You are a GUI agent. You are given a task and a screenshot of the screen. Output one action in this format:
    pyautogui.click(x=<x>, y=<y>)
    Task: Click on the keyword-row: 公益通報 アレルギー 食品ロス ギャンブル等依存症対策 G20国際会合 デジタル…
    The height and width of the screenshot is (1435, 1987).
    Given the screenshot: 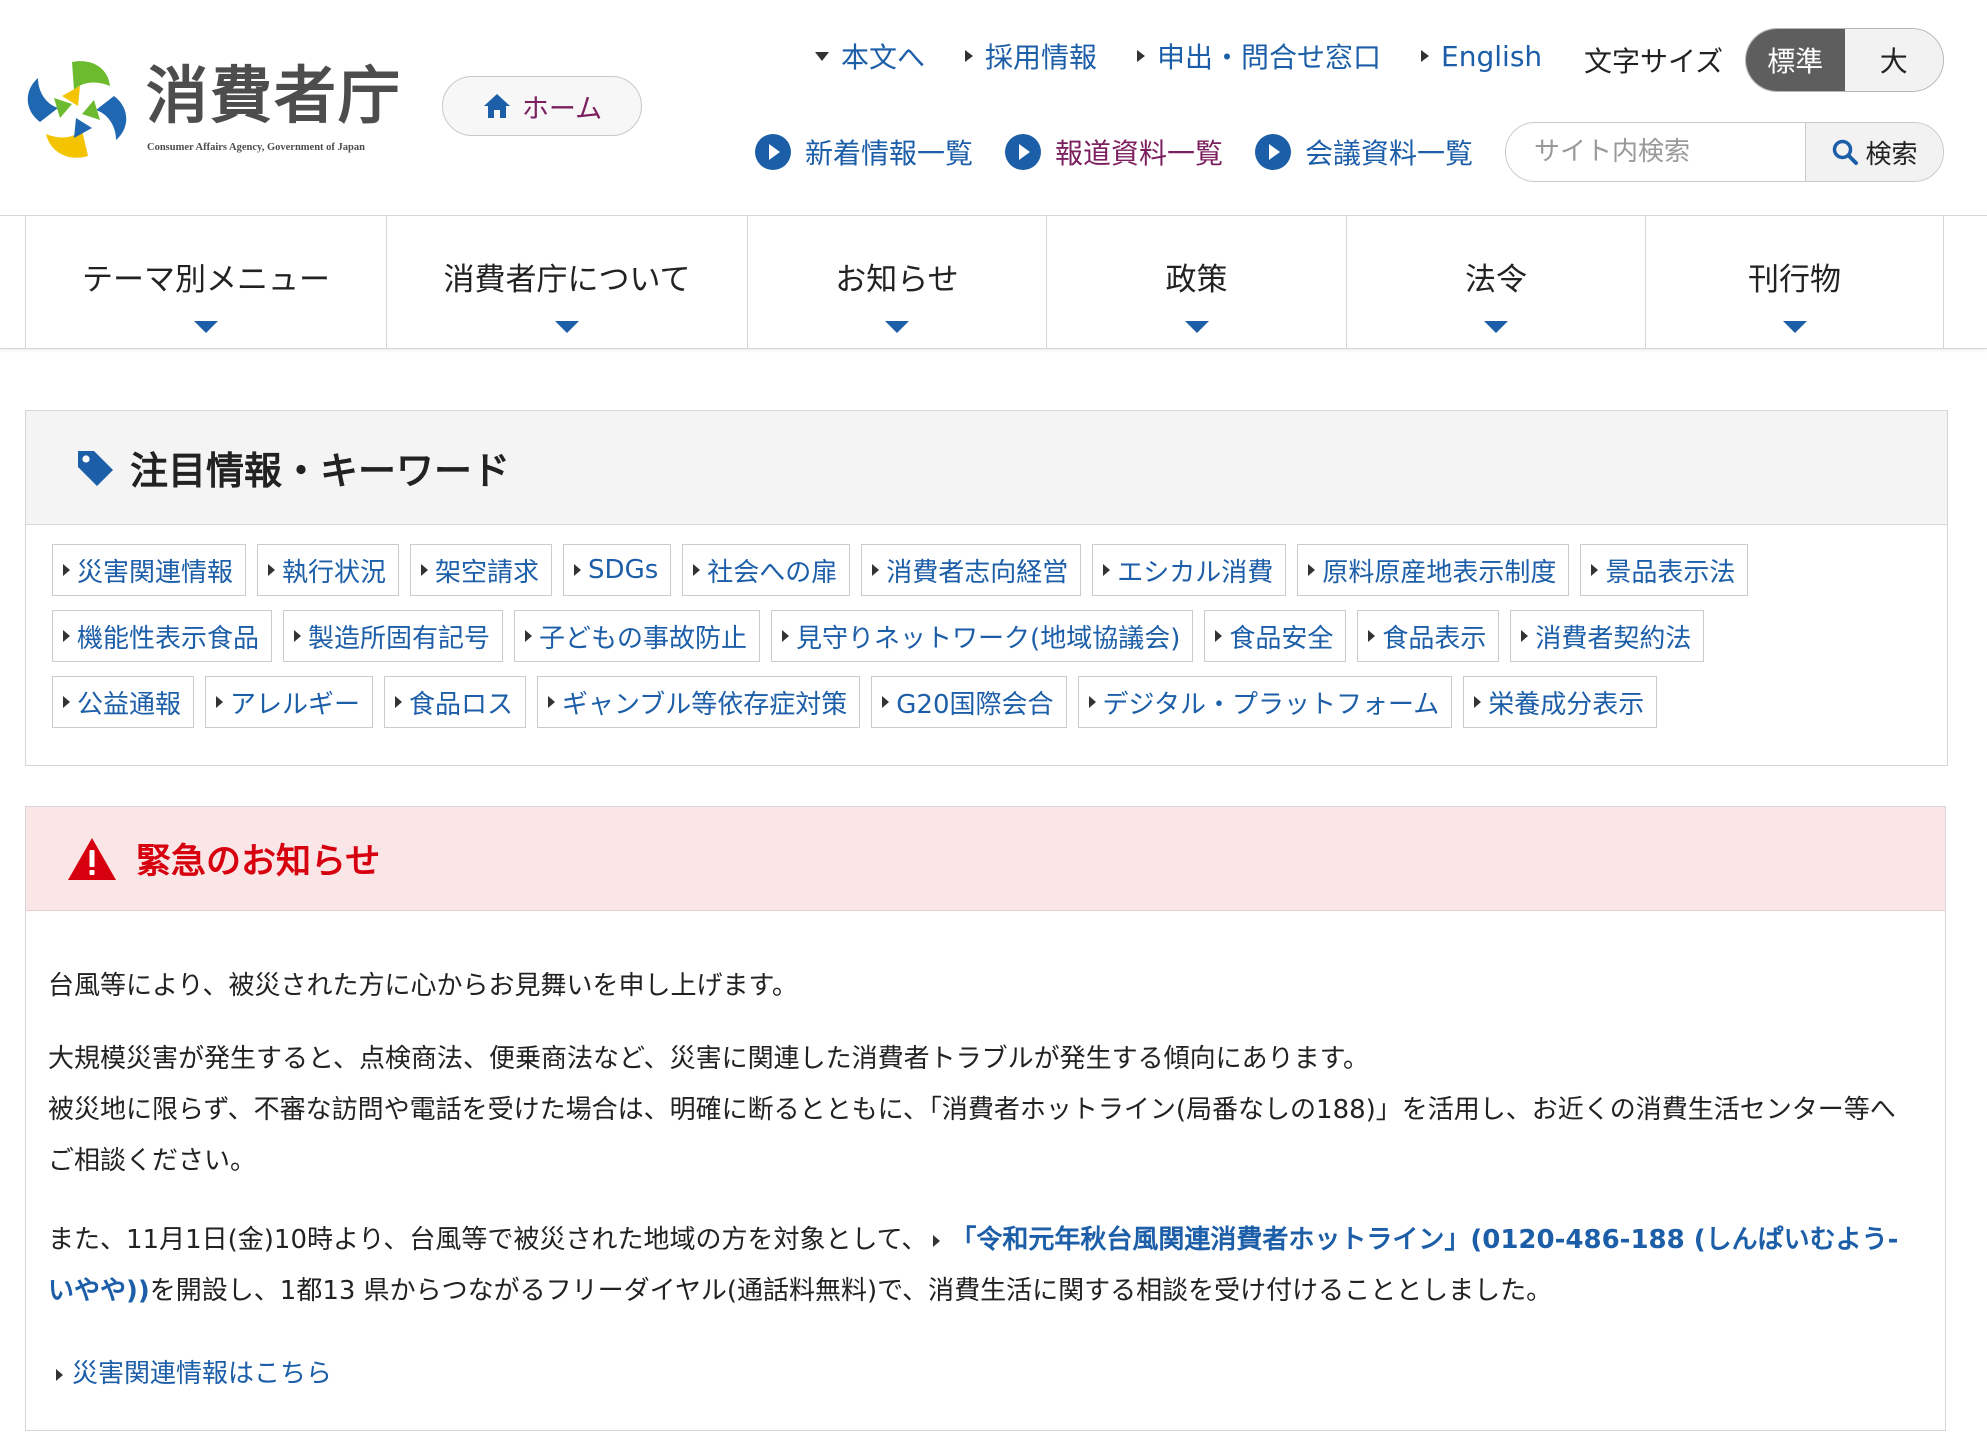 What is the action you would take?
    pyautogui.click(x=999, y=702)
    